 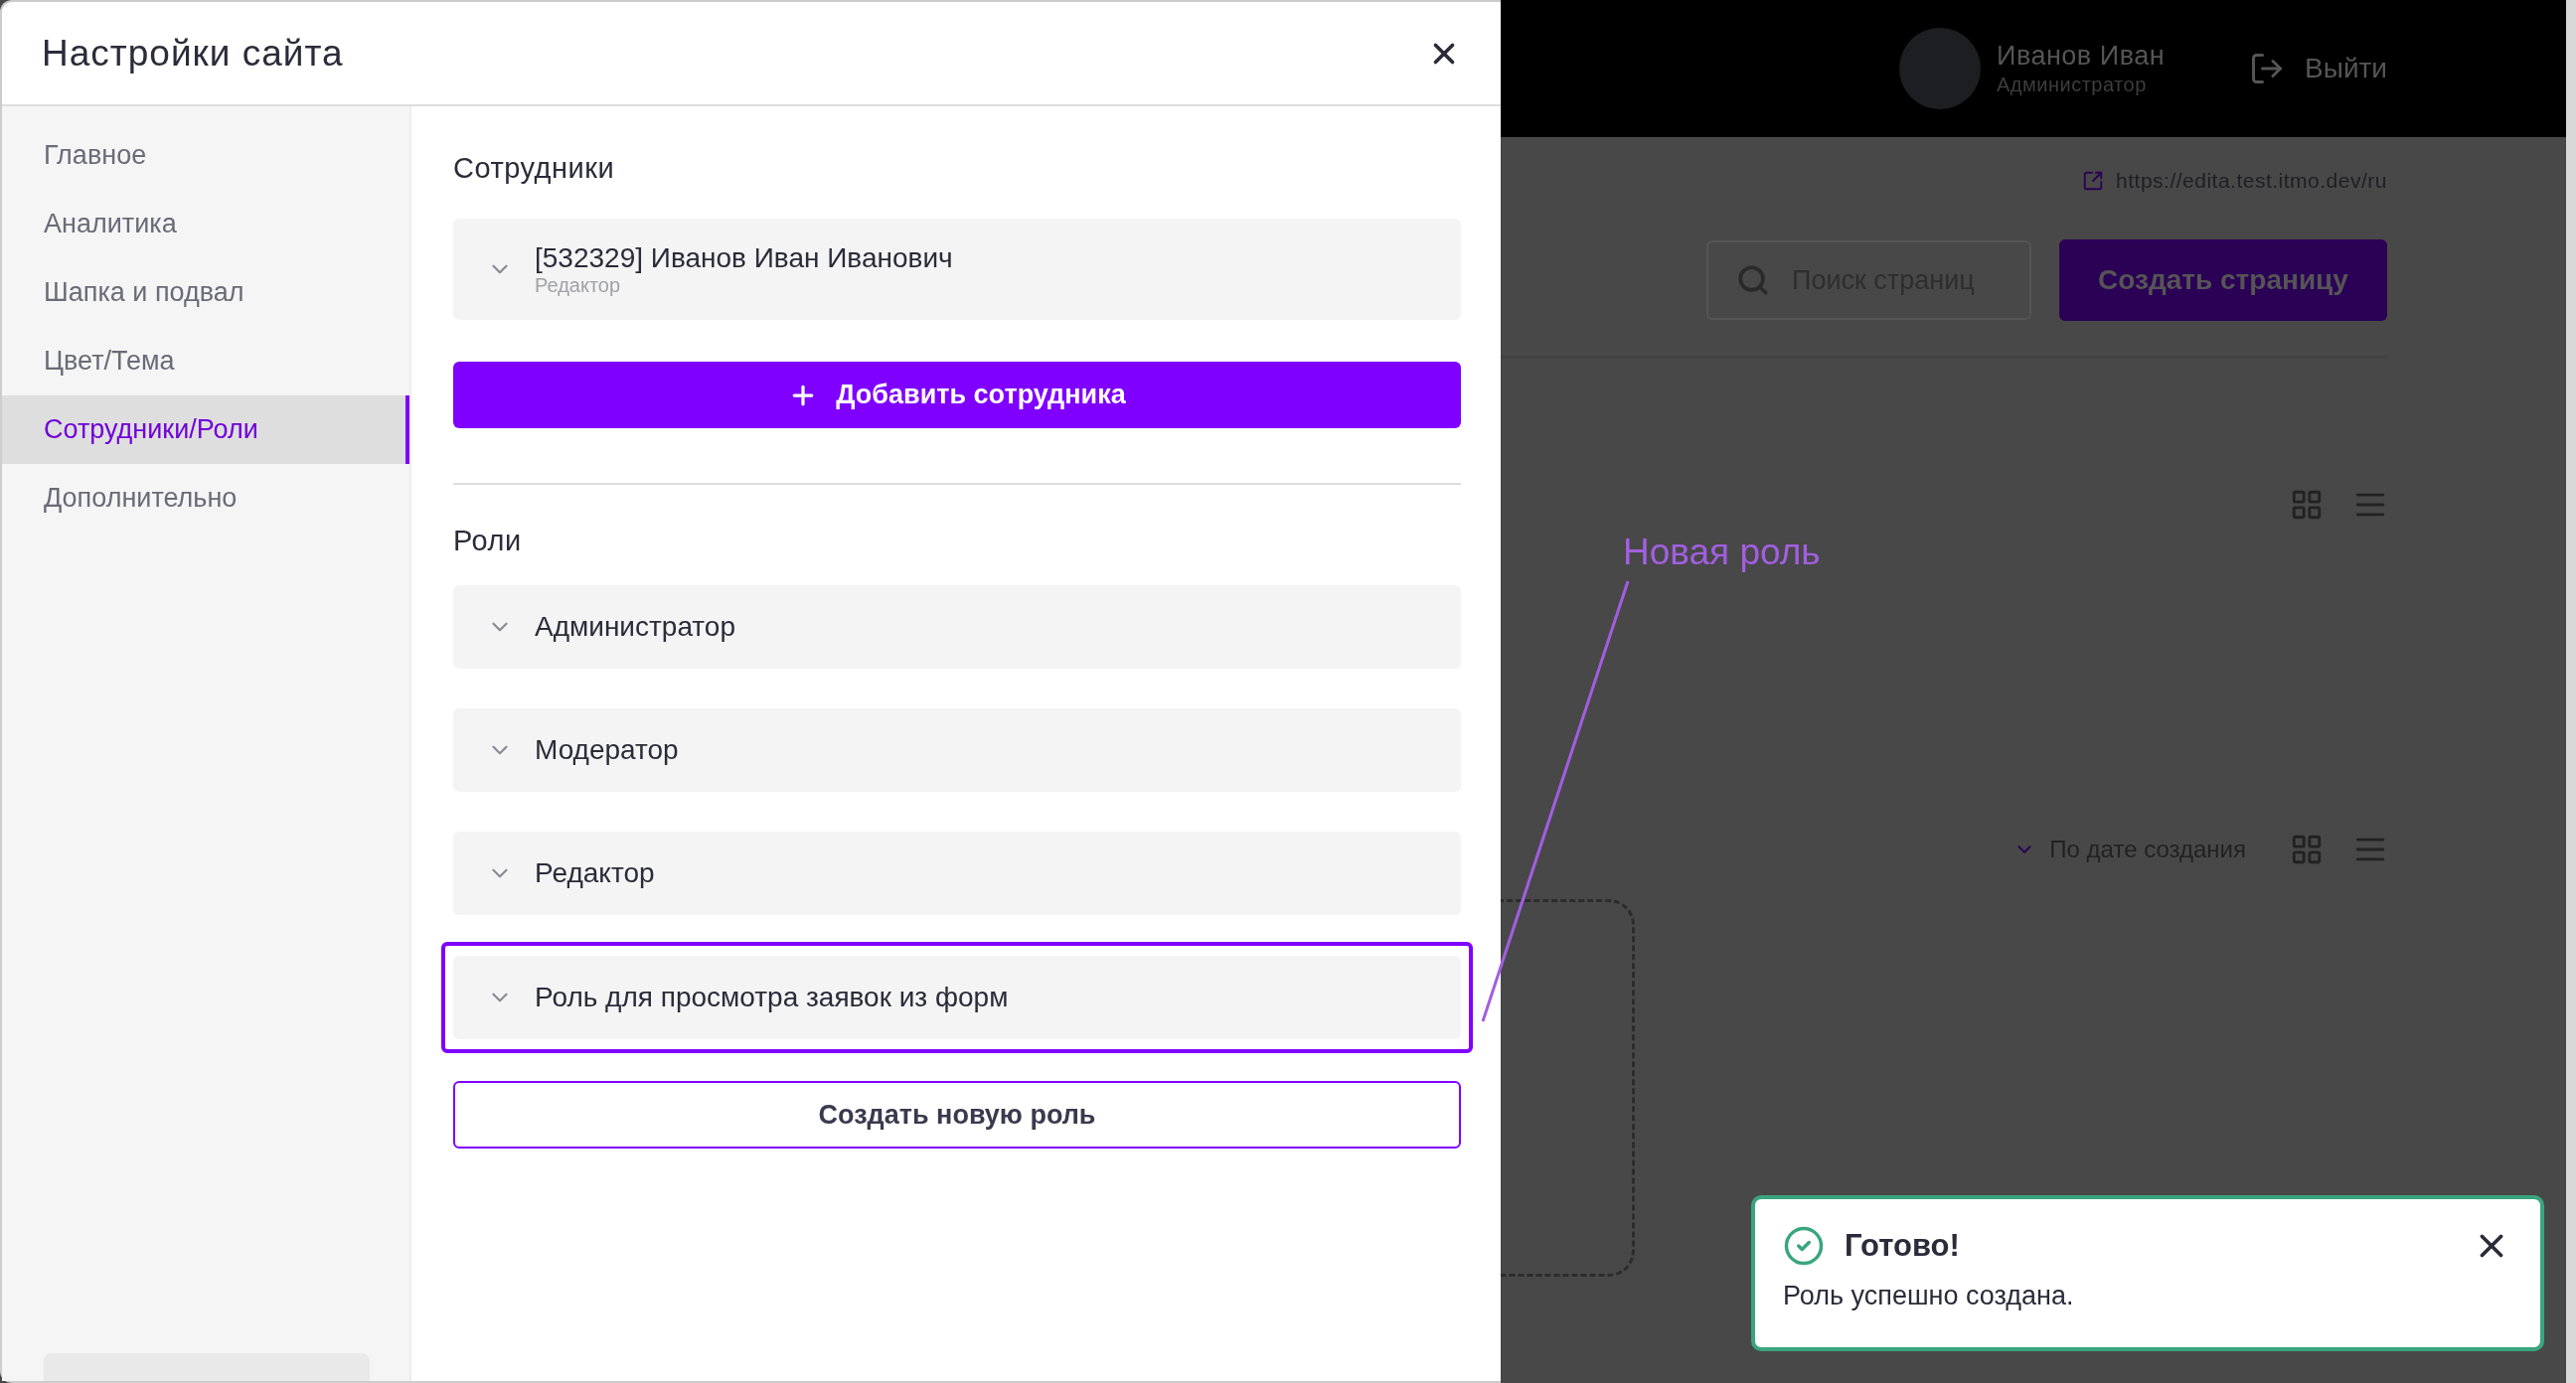 What do you see at coordinates (635, 627) in the screenshot?
I see `role-name: Администратор` at bounding box center [635, 627].